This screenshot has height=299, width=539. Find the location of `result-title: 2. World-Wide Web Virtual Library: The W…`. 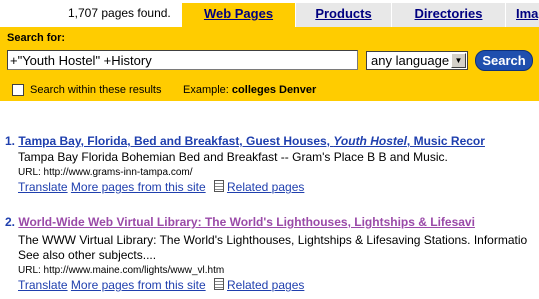

result-title: 2. World-Wide Web Virtual Library: The W… is located at coordinates (240, 222).